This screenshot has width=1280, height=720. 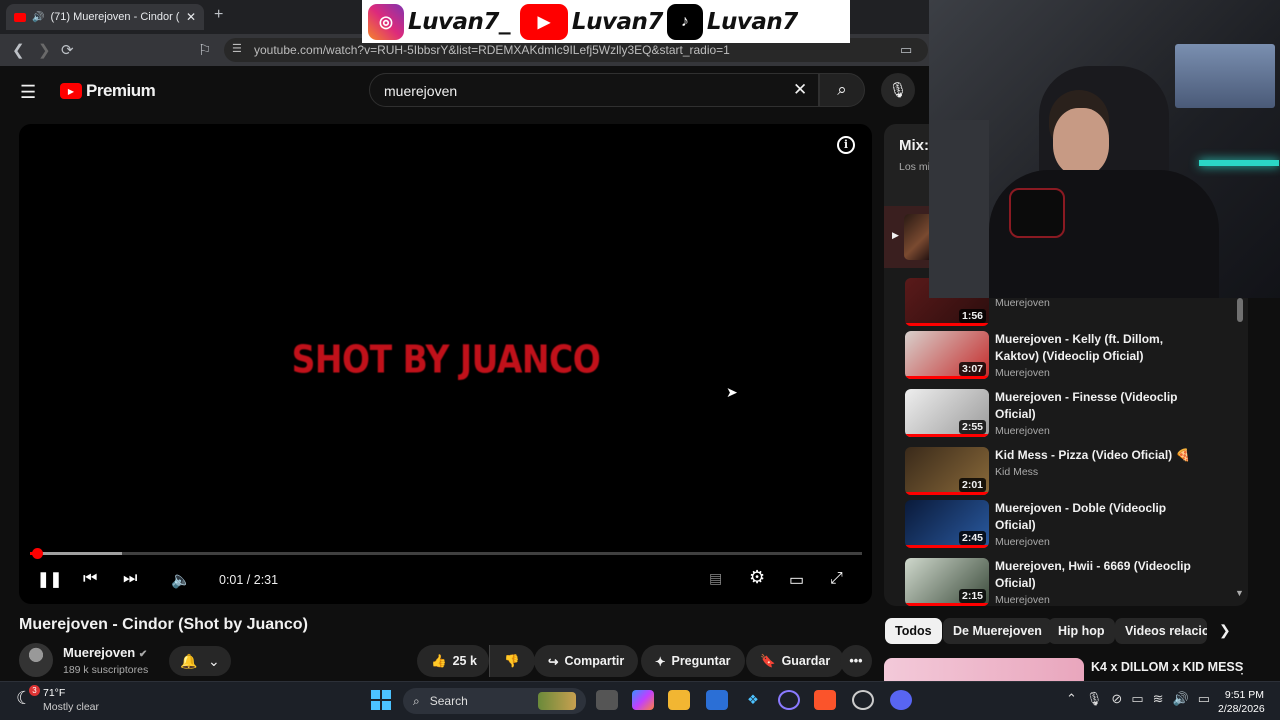 What do you see at coordinates (181, 580) in the screenshot?
I see `volume-icon: 🔈` at bounding box center [181, 580].